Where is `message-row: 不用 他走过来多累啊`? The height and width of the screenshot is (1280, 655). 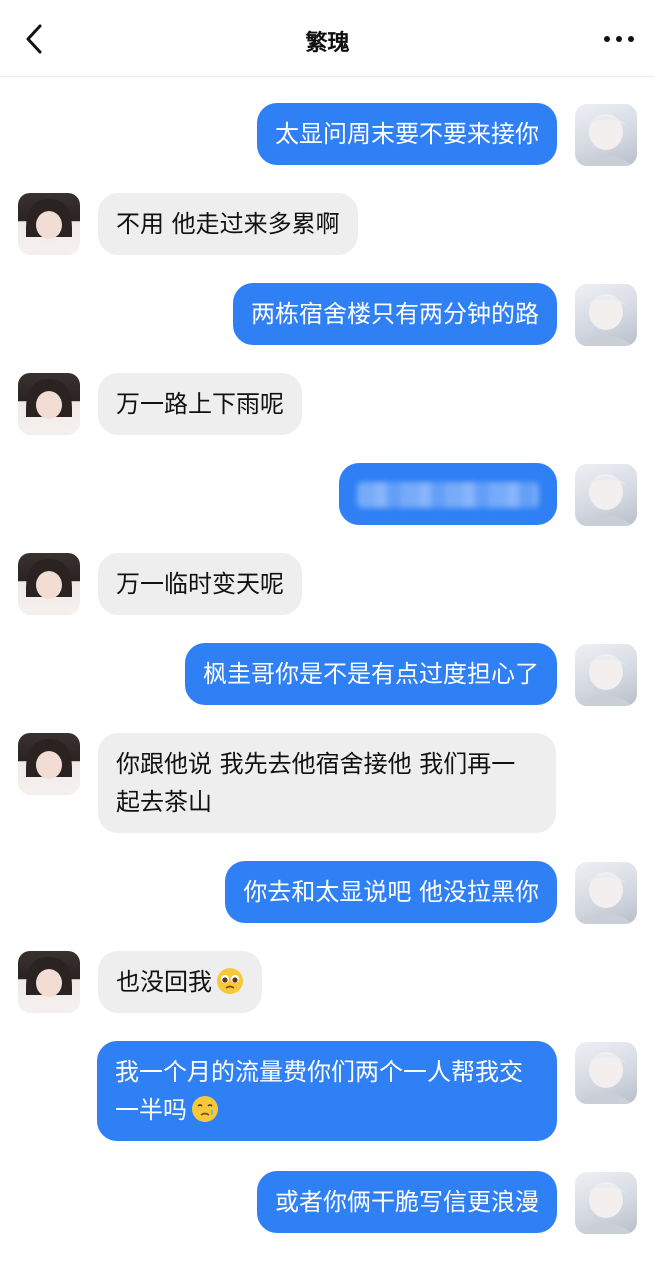 message-row: 不用 他走过来多累啊 is located at coordinates (327, 225).